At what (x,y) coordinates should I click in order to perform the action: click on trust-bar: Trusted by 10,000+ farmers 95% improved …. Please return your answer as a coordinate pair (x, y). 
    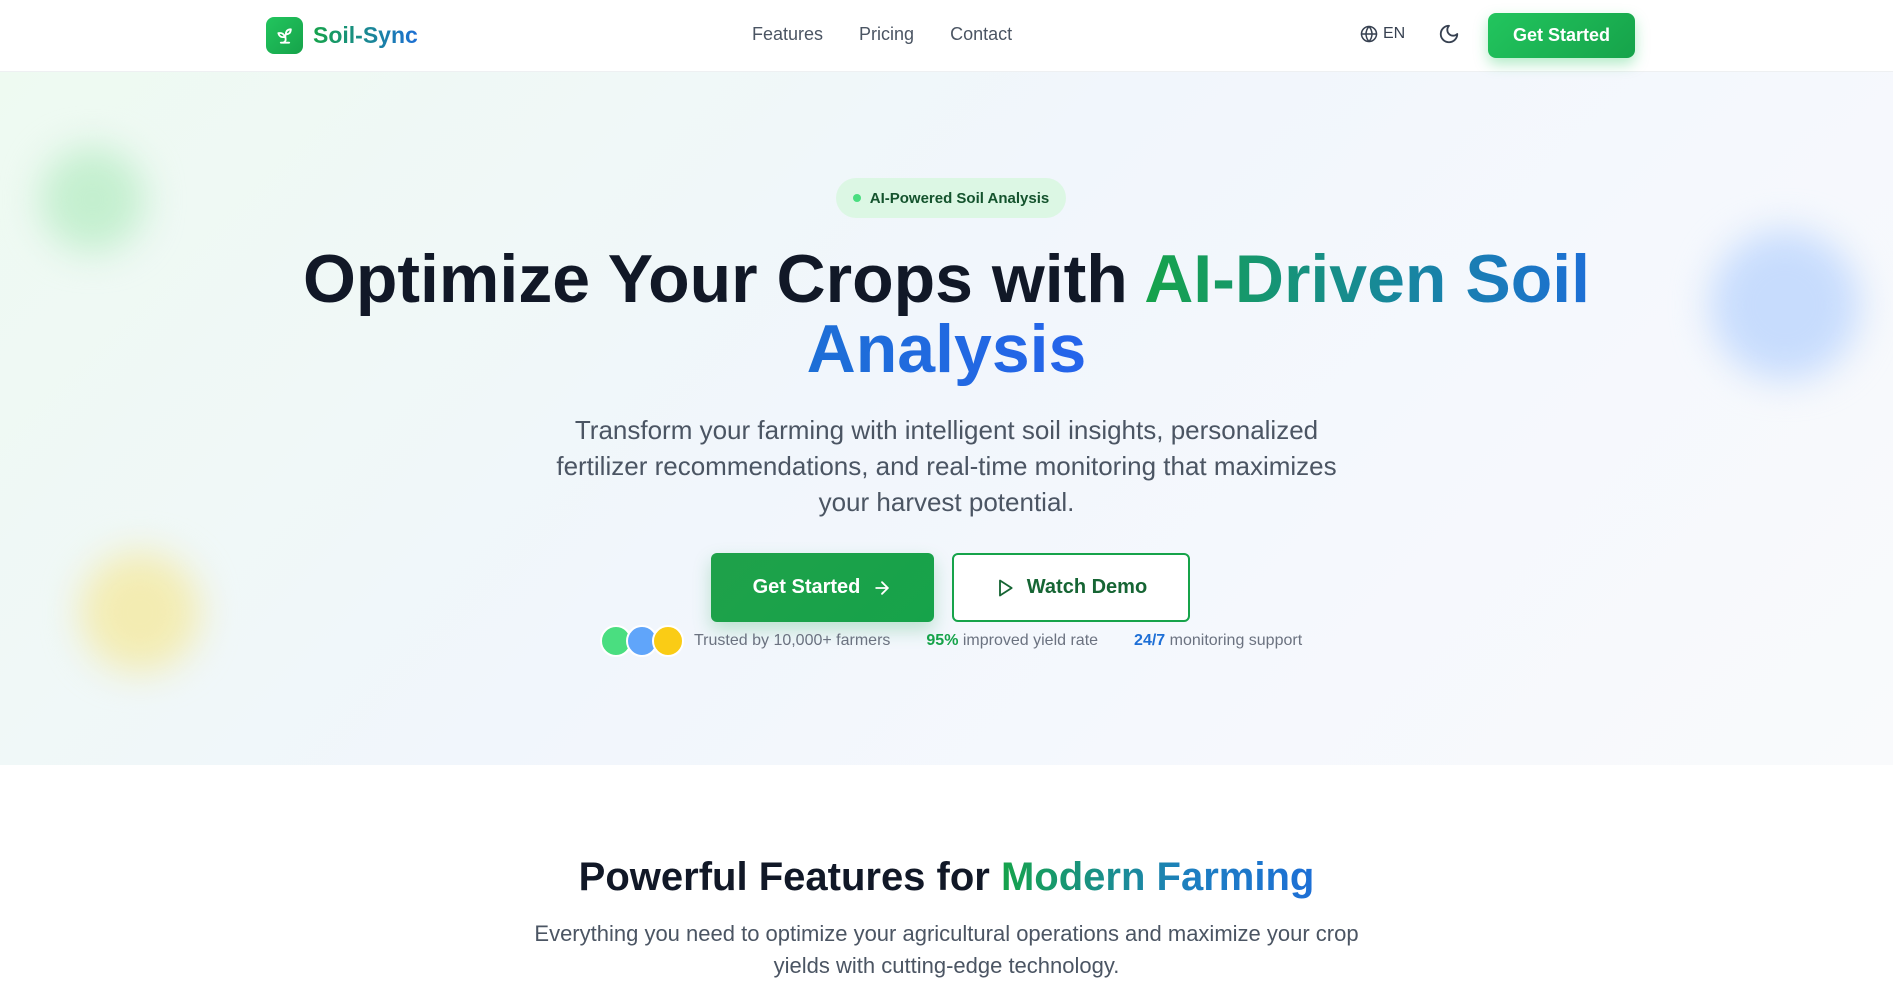
    Looking at the image, I should click on (951, 641).